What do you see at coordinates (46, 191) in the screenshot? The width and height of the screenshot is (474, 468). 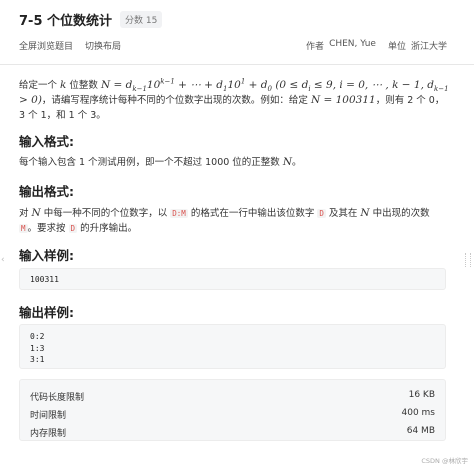 I see `output-format-heading: 输出格式:` at bounding box center [46, 191].